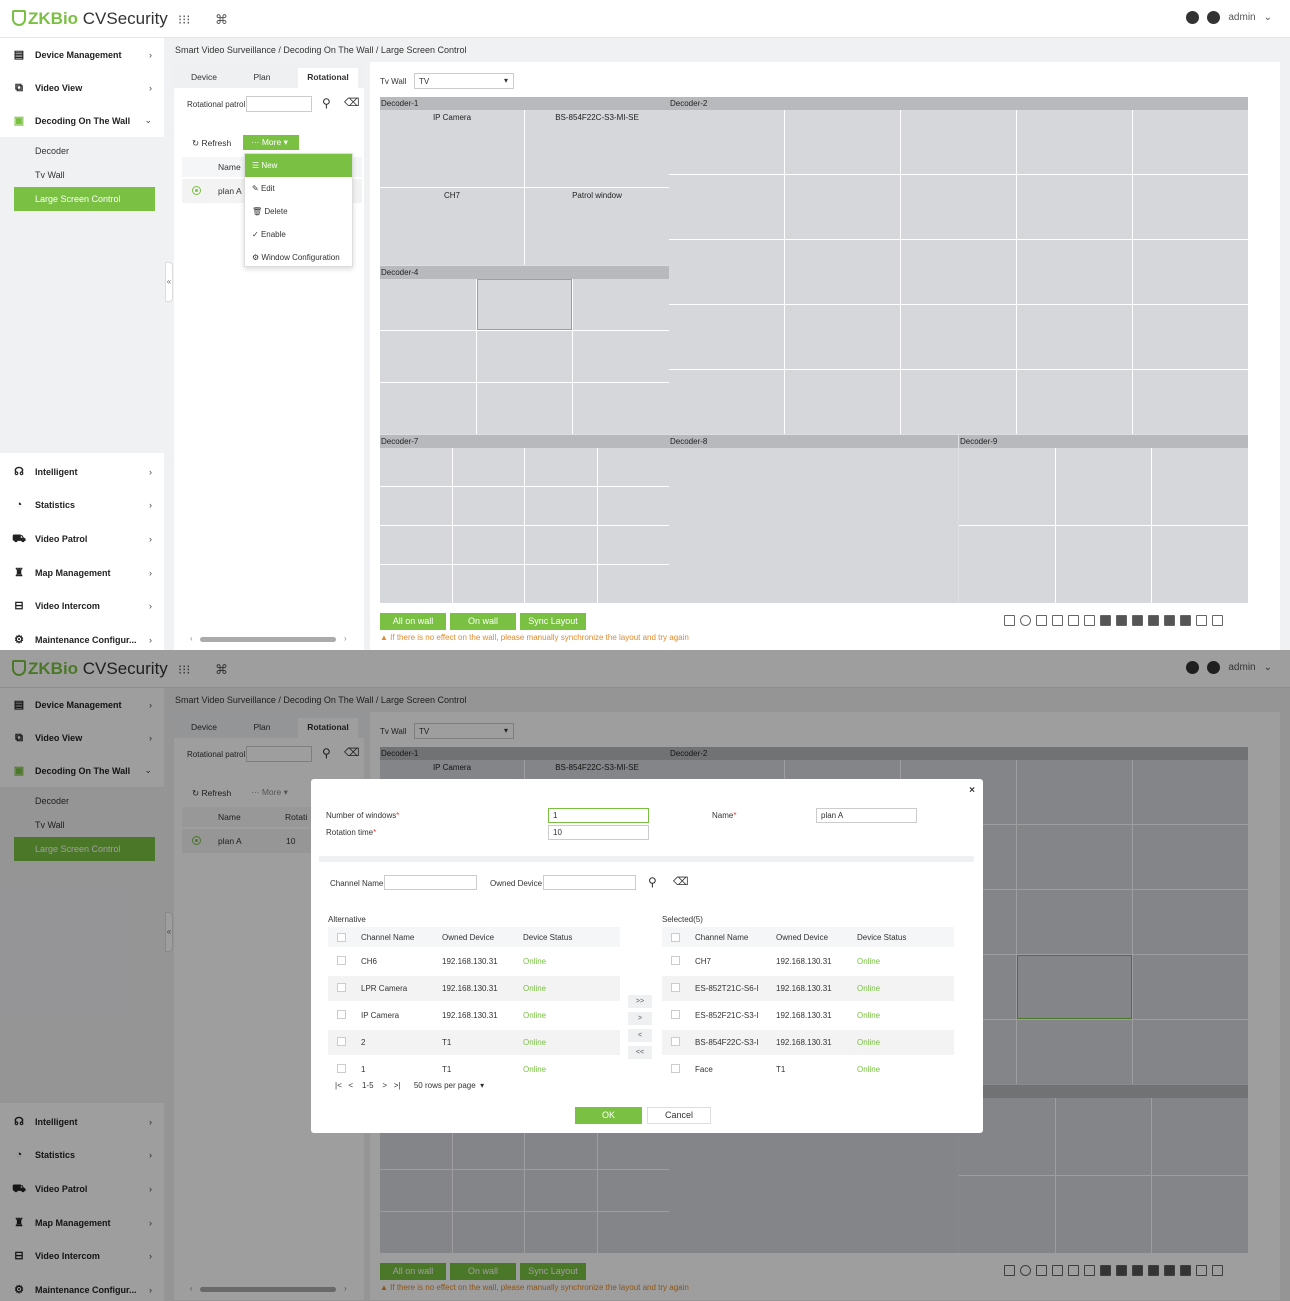  Describe the element at coordinates (84, 199) in the screenshot. I see `sidebar-item-large-screen-control: Large Screen Control` at that location.